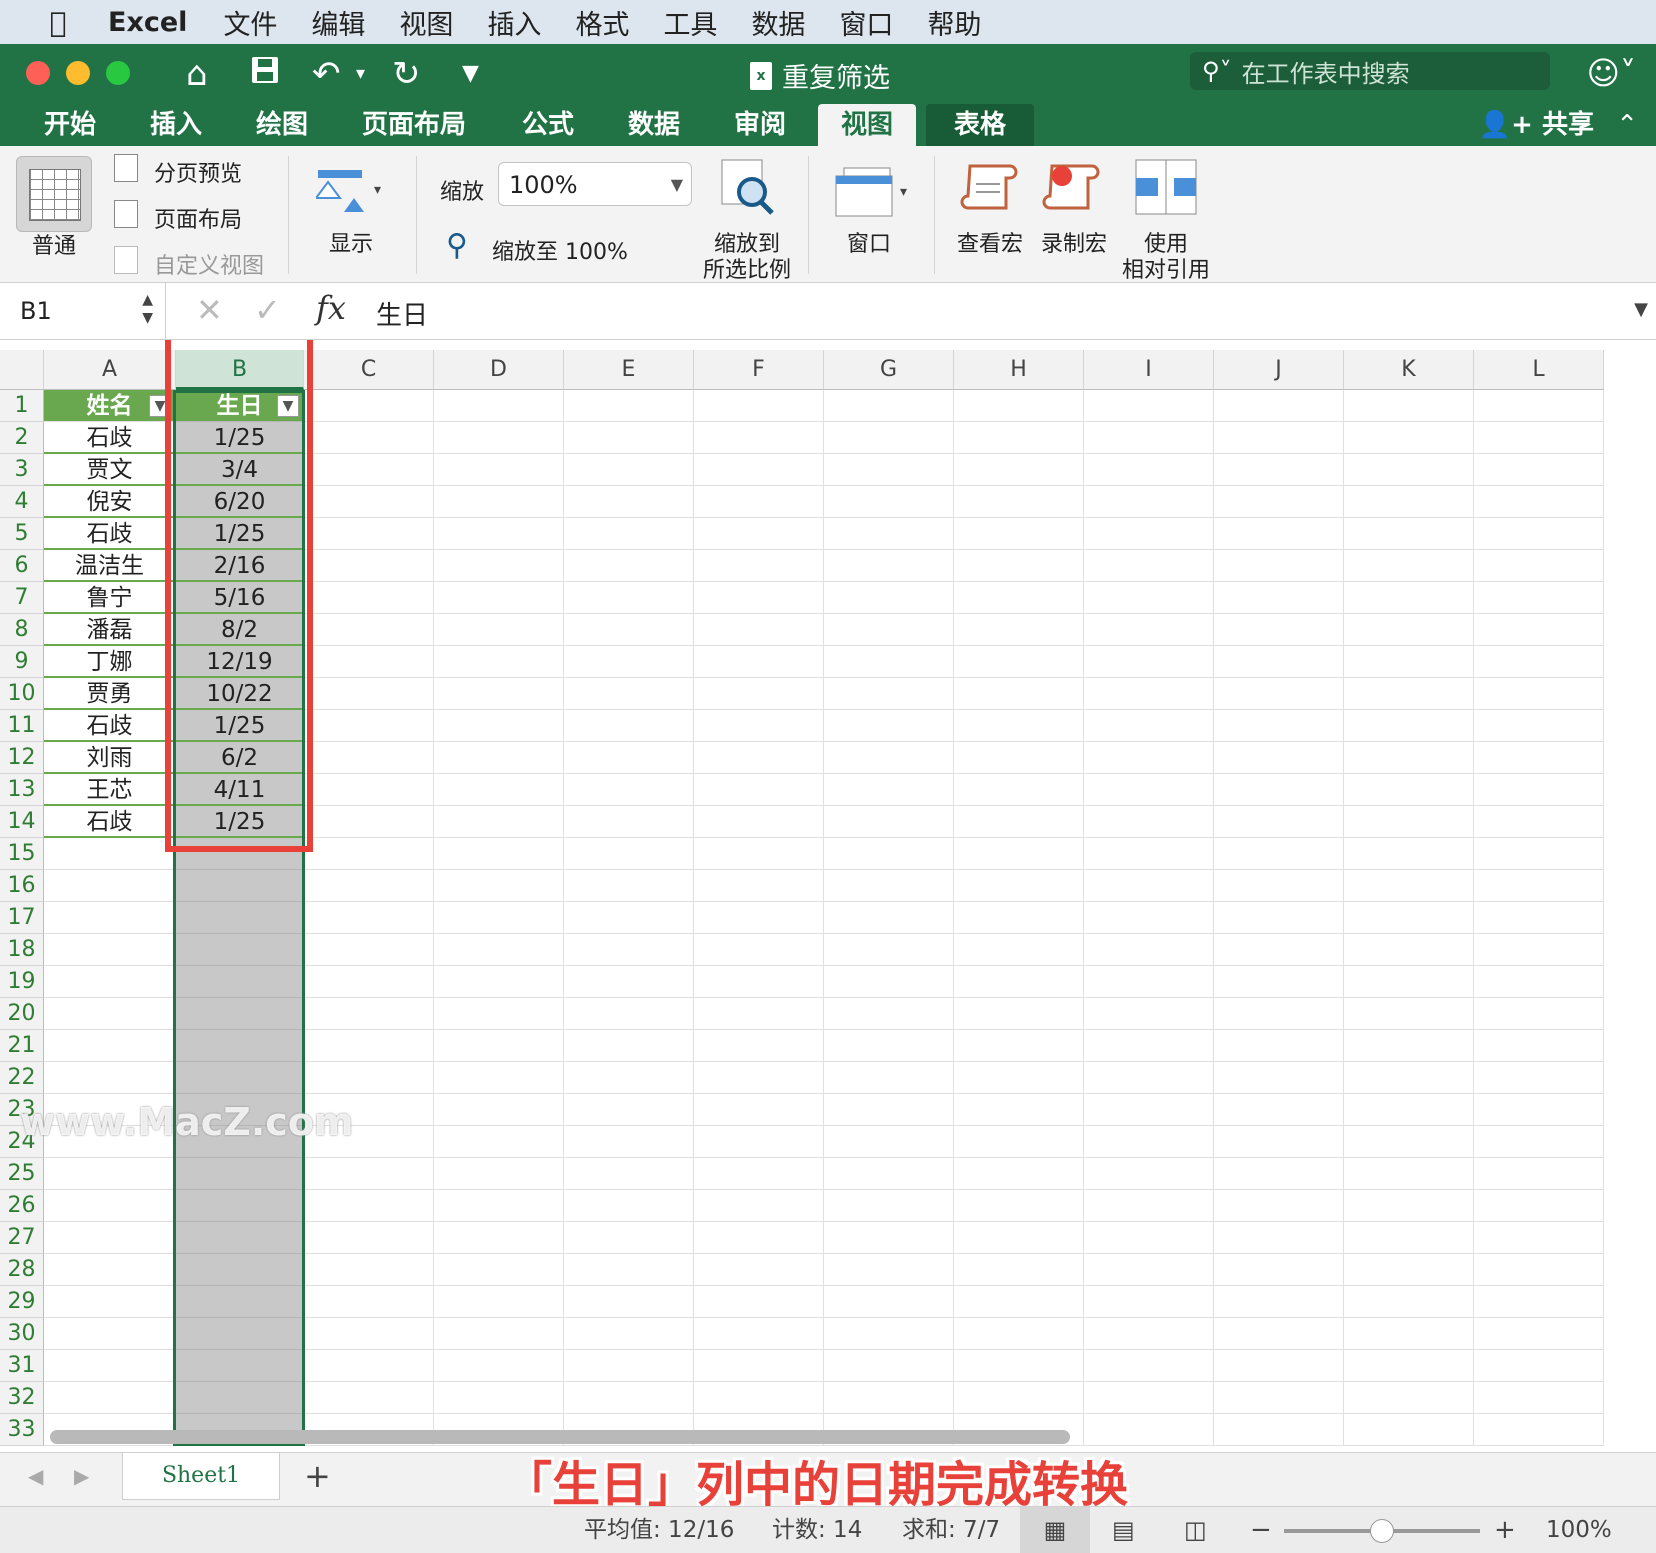  What do you see at coordinates (1409, 662) in the screenshot?
I see `cell-K9` at bounding box center [1409, 662].